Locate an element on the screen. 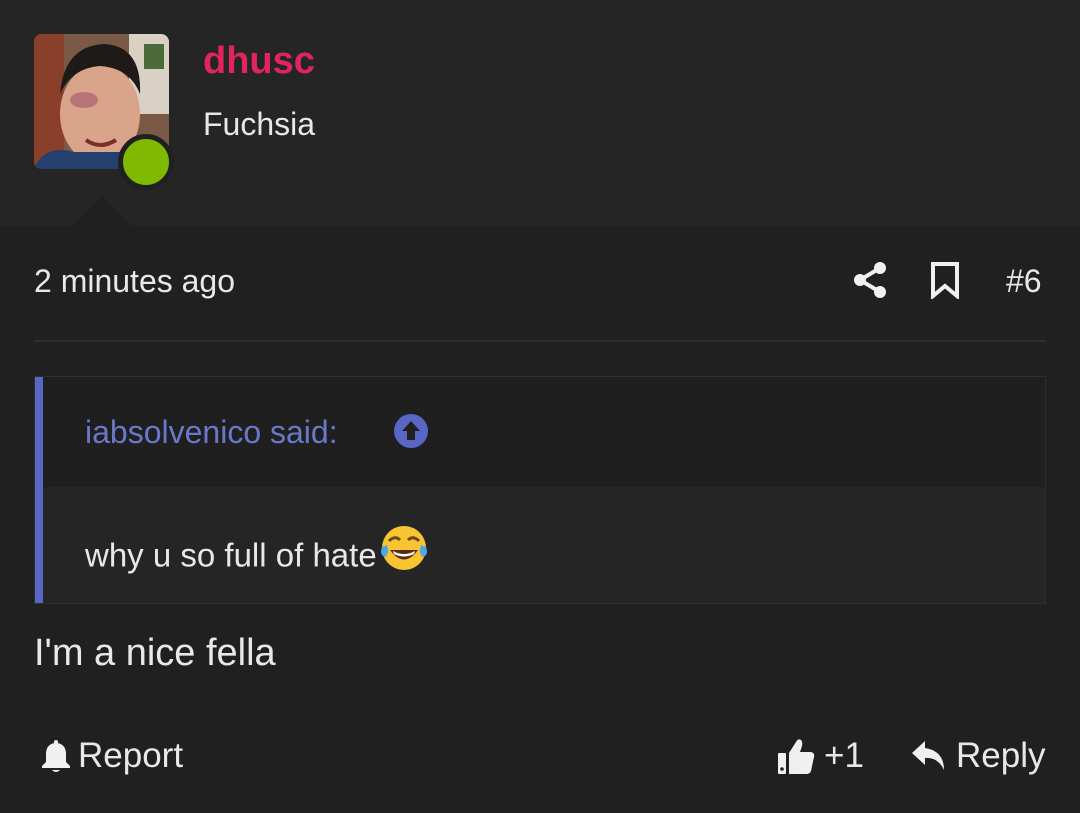  quote-content: why u so full of hate is located at coordinates (544, 545).